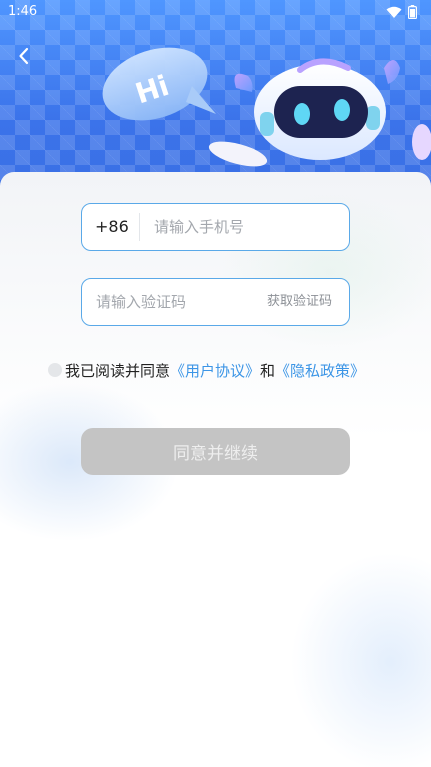 The width and height of the screenshot is (431, 767). What do you see at coordinates (118, 370) in the screenshot?
I see `agreement-text: 我已阅读并同意` at bounding box center [118, 370].